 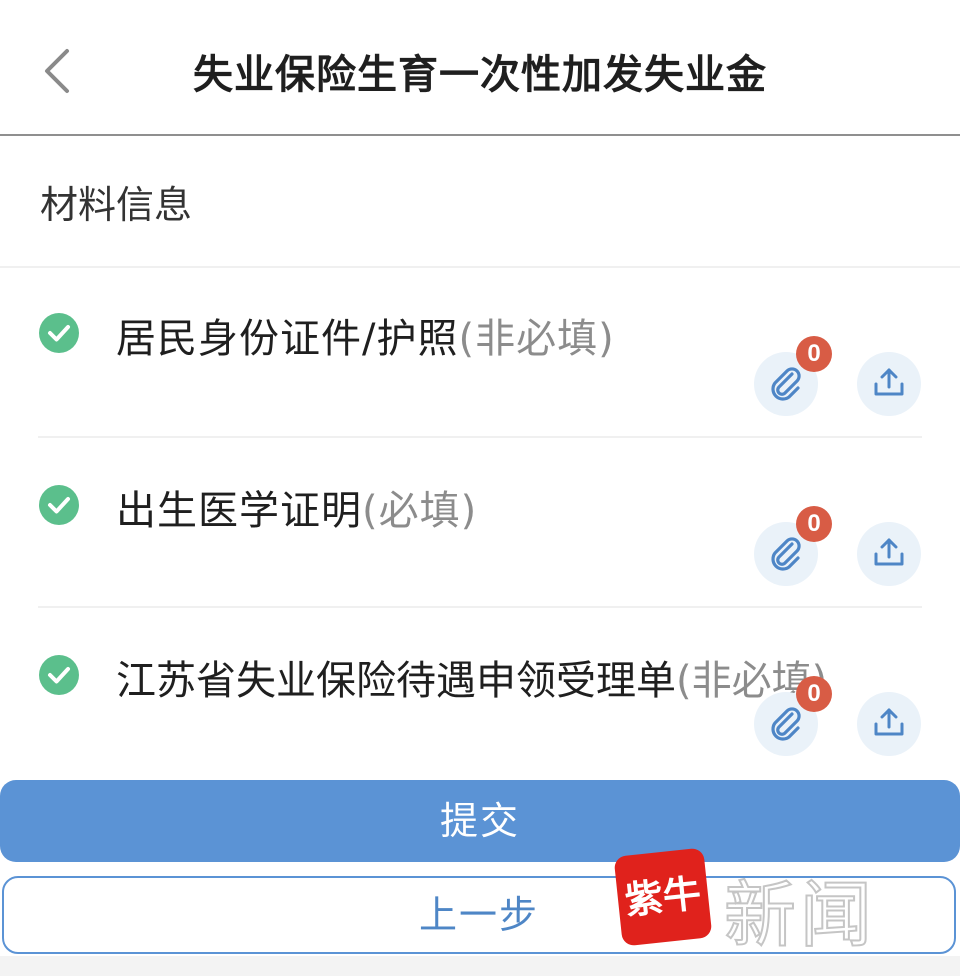 I want to click on watermark-text: 新闻, so click(x=800, y=915).